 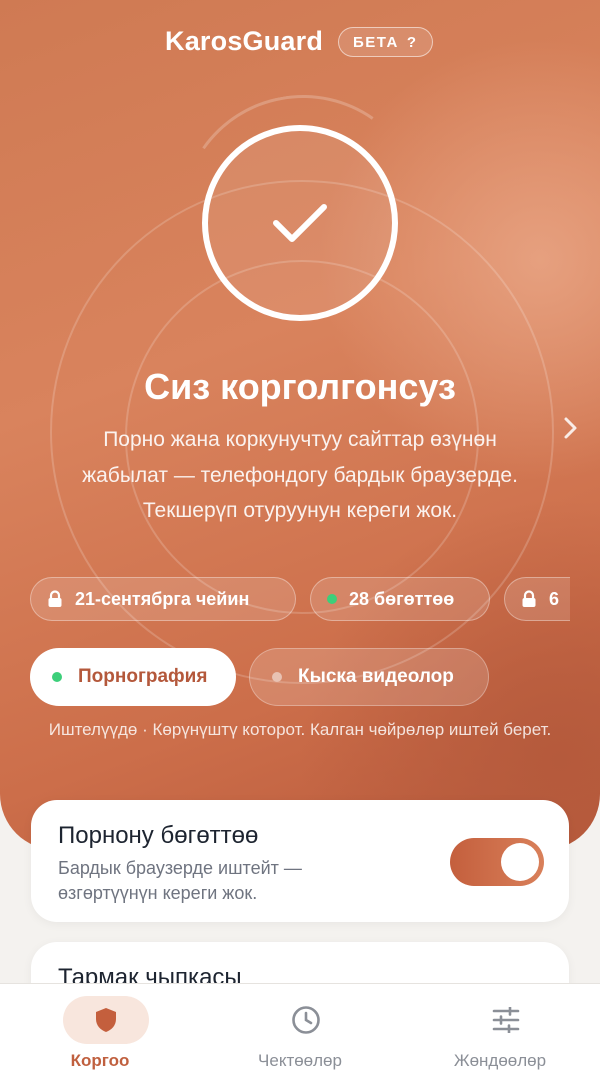 I want to click on beta-label: БЕТА, so click(x=376, y=42).